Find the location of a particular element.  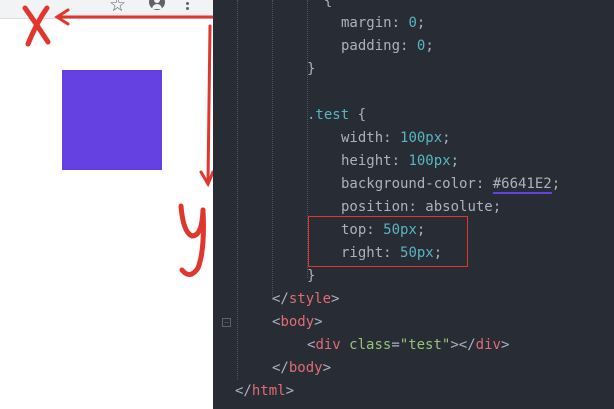

html-tag: html is located at coordinates (268, 391).